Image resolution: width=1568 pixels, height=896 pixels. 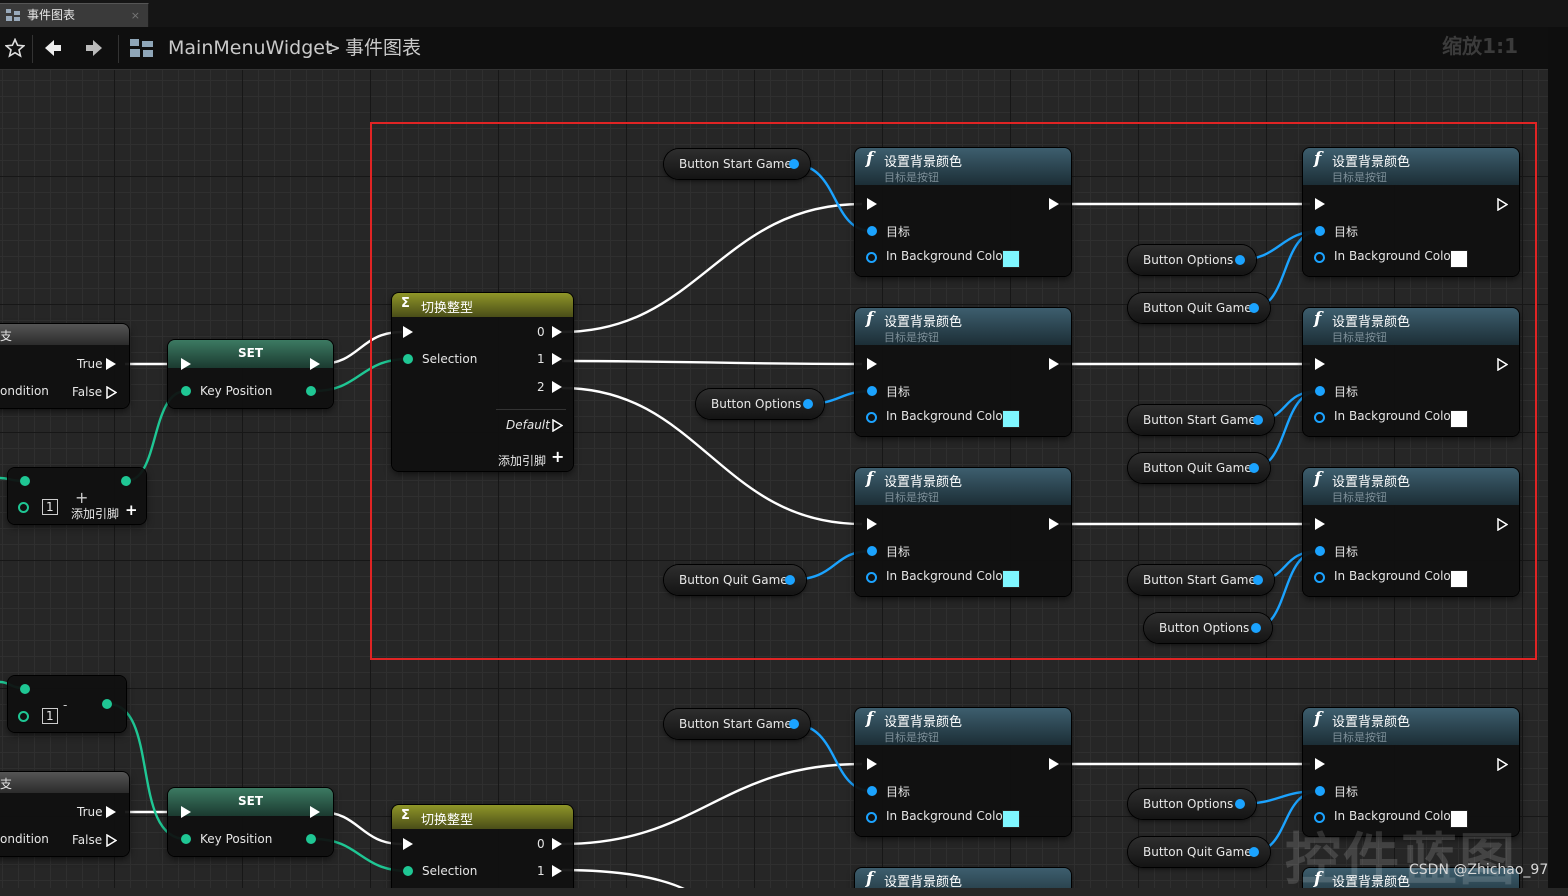 I want to click on make-array-node: 1 -, so click(x=67, y=704).